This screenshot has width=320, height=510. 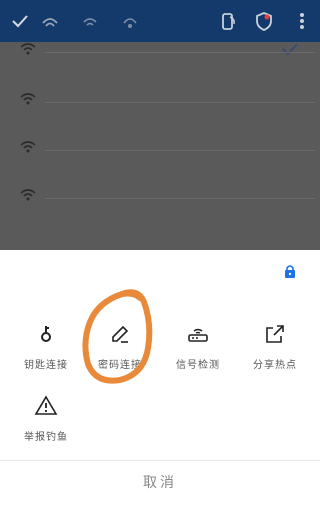 What do you see at coordinates (46, 418) in the screenshot?
I see `option-report-phishing: 举报钓鱼` at bounding box center [46, 418].